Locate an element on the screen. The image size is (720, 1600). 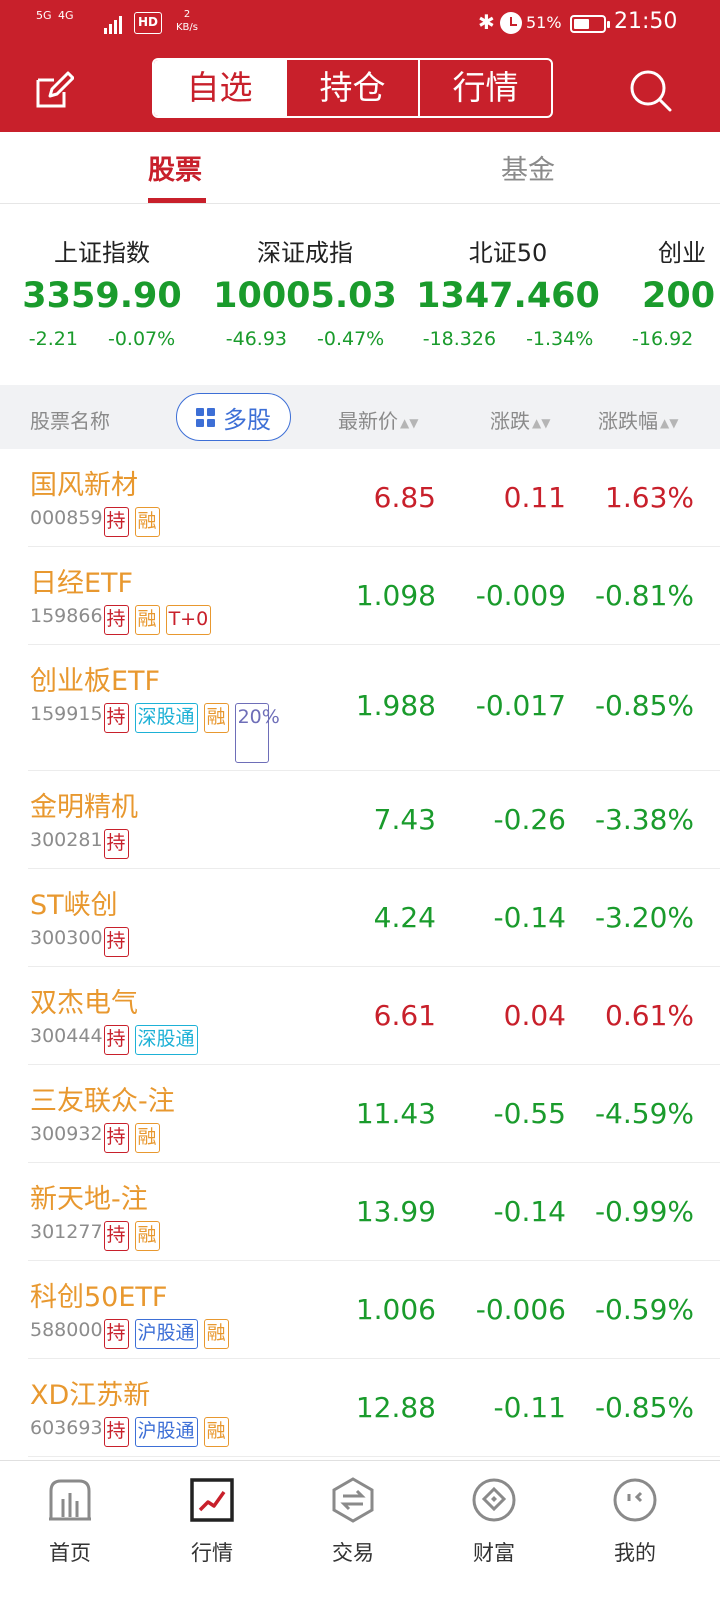
stock-row: 日经ETF 159866 持融 T+0 1.098 -0.009 -0.81% is located at coordinates (374, 596).